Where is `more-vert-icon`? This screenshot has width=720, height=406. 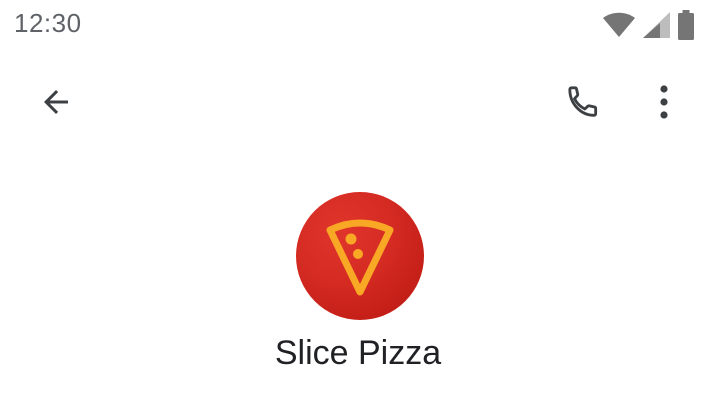 more-vert-icon is located at coordinates (664, 104).